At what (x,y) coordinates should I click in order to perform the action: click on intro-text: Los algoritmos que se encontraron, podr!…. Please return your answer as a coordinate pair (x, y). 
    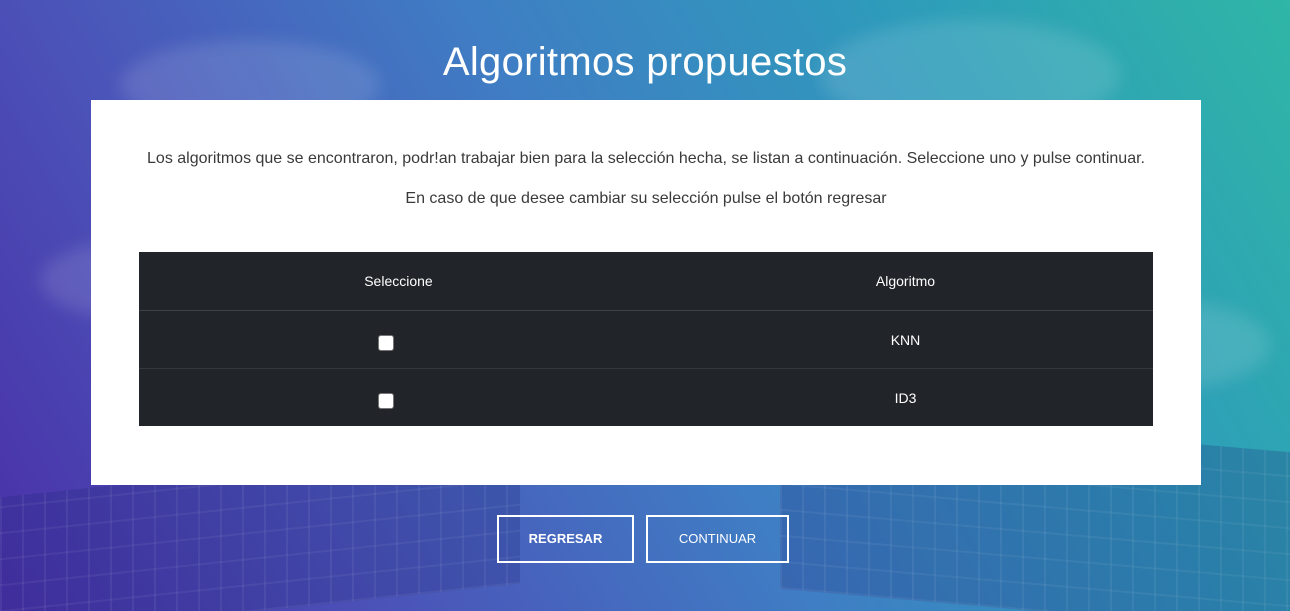
    Looking at the image, I should click on (646, 158).